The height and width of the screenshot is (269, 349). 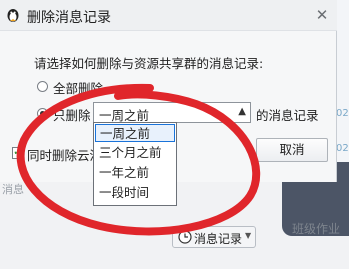 What do you see at coordinates (72, 114) in the screenshot?
I see `radio-delete-only-label: 只删除` at bounding box center [72, 114].